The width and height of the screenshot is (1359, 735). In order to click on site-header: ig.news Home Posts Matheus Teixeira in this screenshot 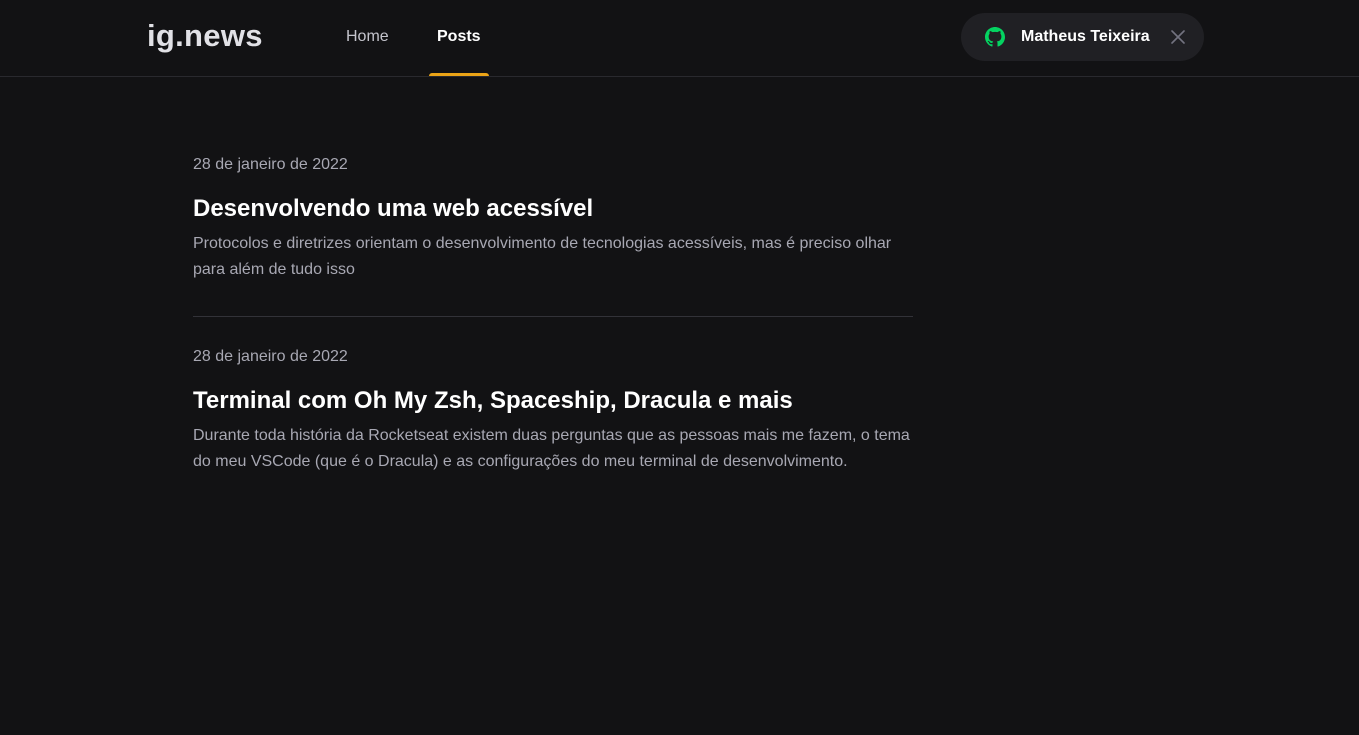, I will do `click(679, 38)`.